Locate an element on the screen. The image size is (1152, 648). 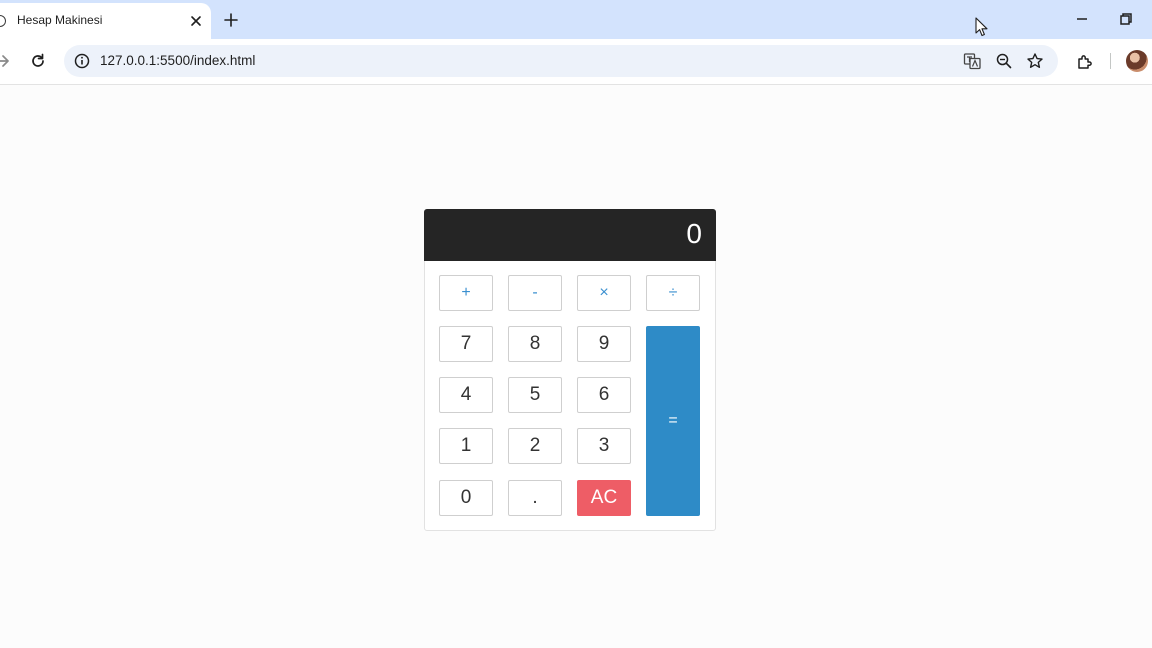
digit-7-button: 7 is located at coordinates (466, 344).